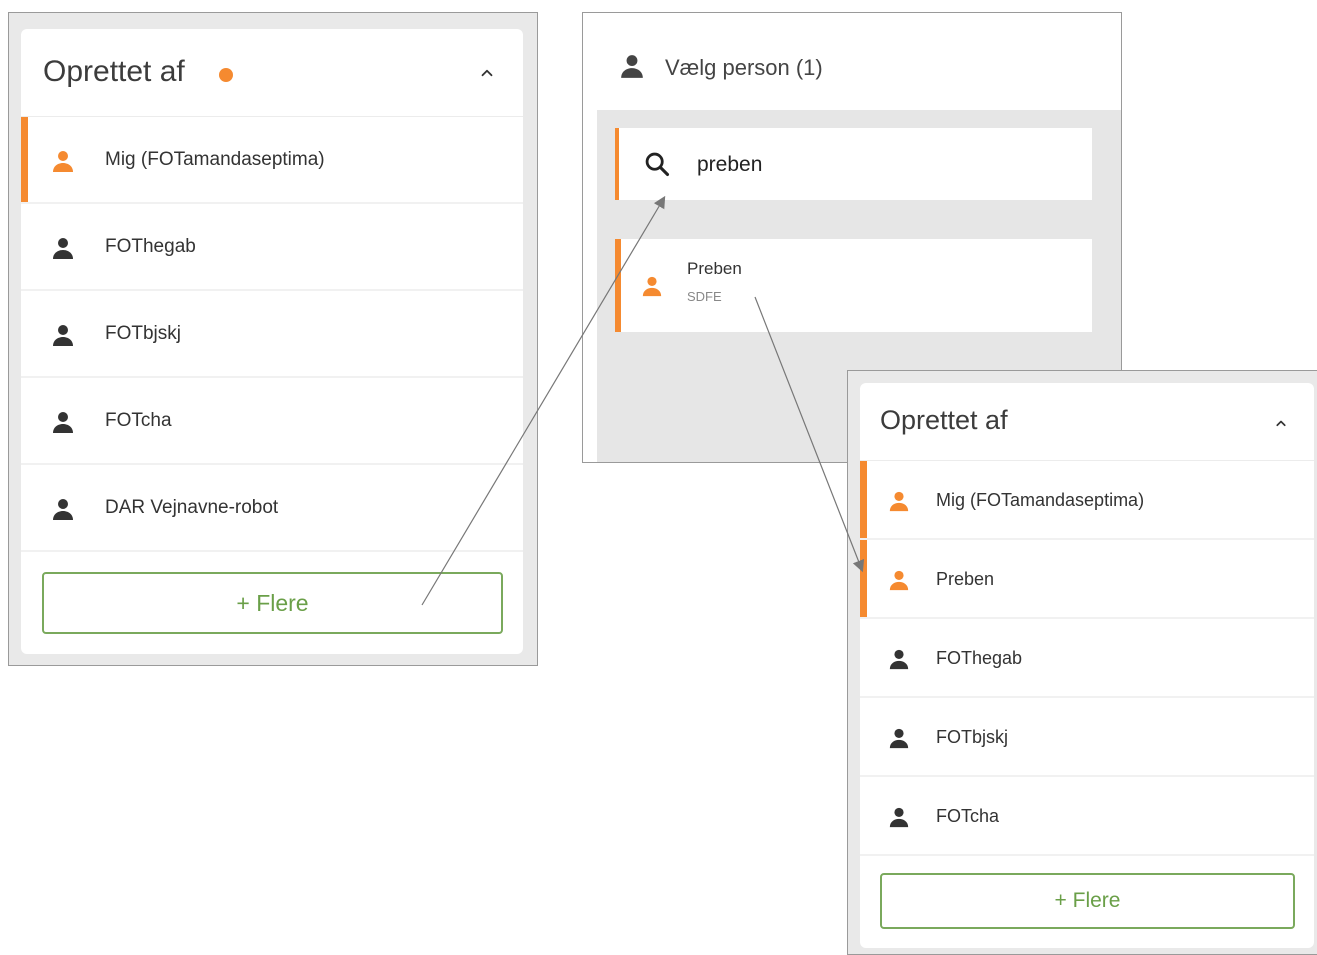 Image resolution: width=1317 pixels, height=955 pixels. Describe the element at coordinates (704, 296) in the screenshot. I see `result-subtitle: SDFE` at that location.